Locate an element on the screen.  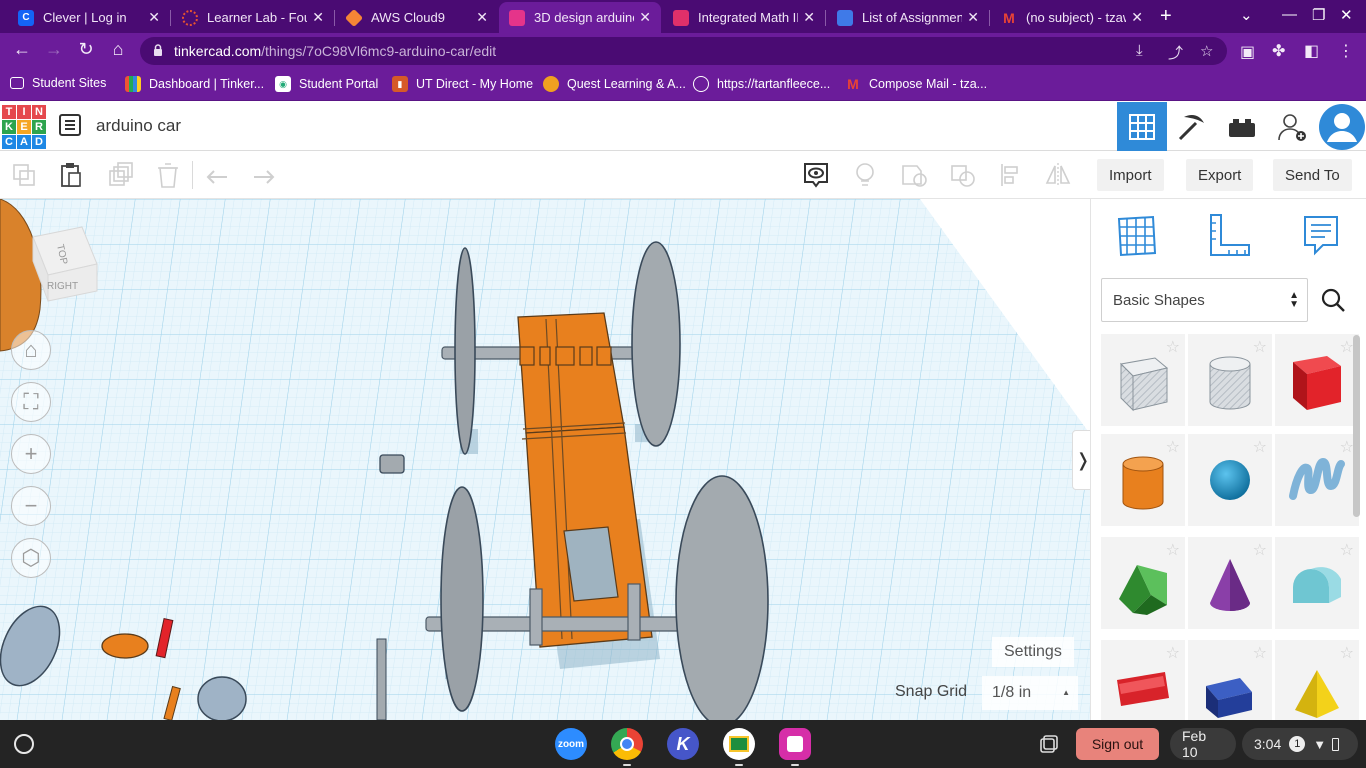
zoom-out-button: − is located at coordinates (31, 506).